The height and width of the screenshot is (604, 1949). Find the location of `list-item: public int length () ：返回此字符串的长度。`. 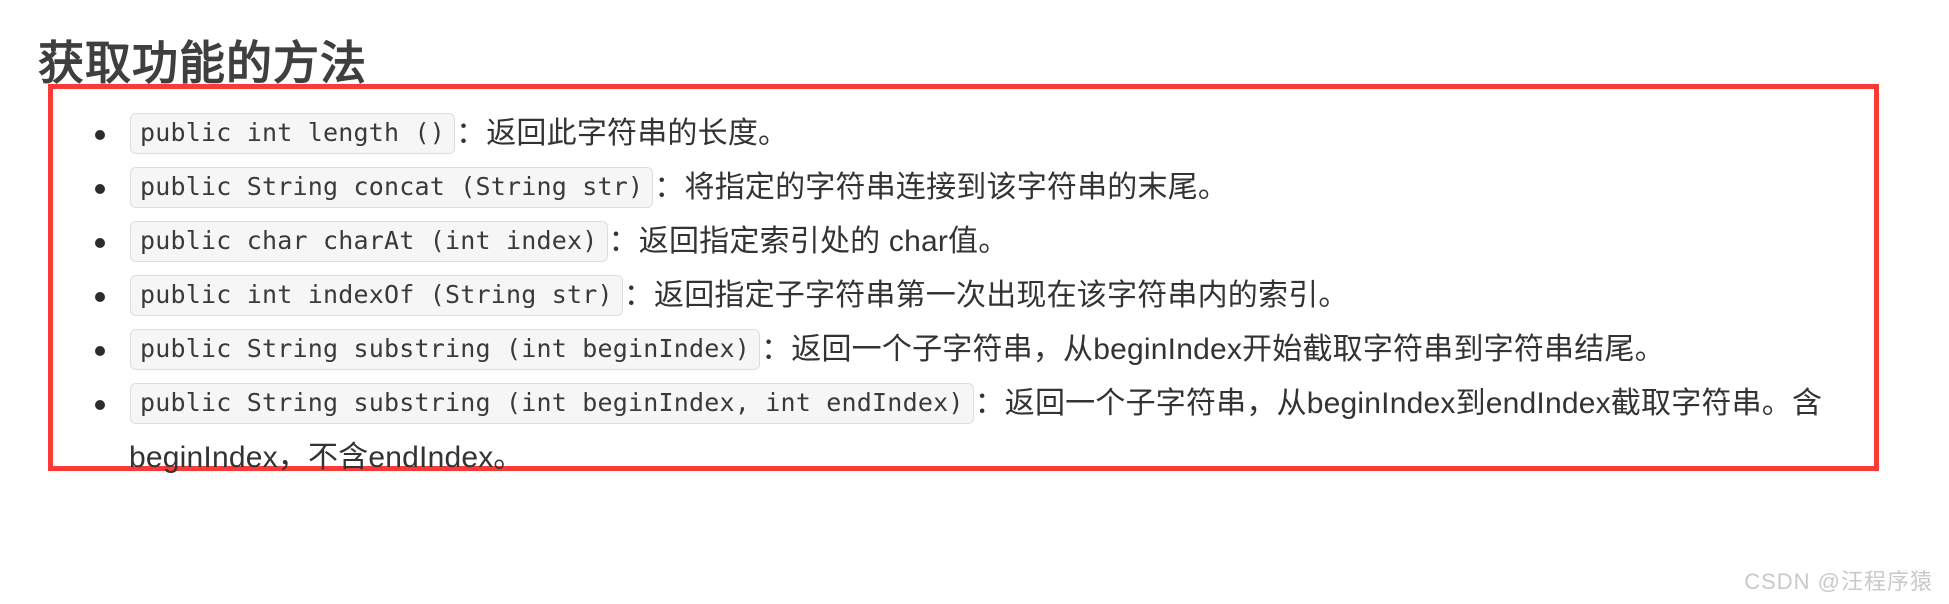

list-item: public int length () ：返回此字符串的长度。 is located at coordinates (963, 134).